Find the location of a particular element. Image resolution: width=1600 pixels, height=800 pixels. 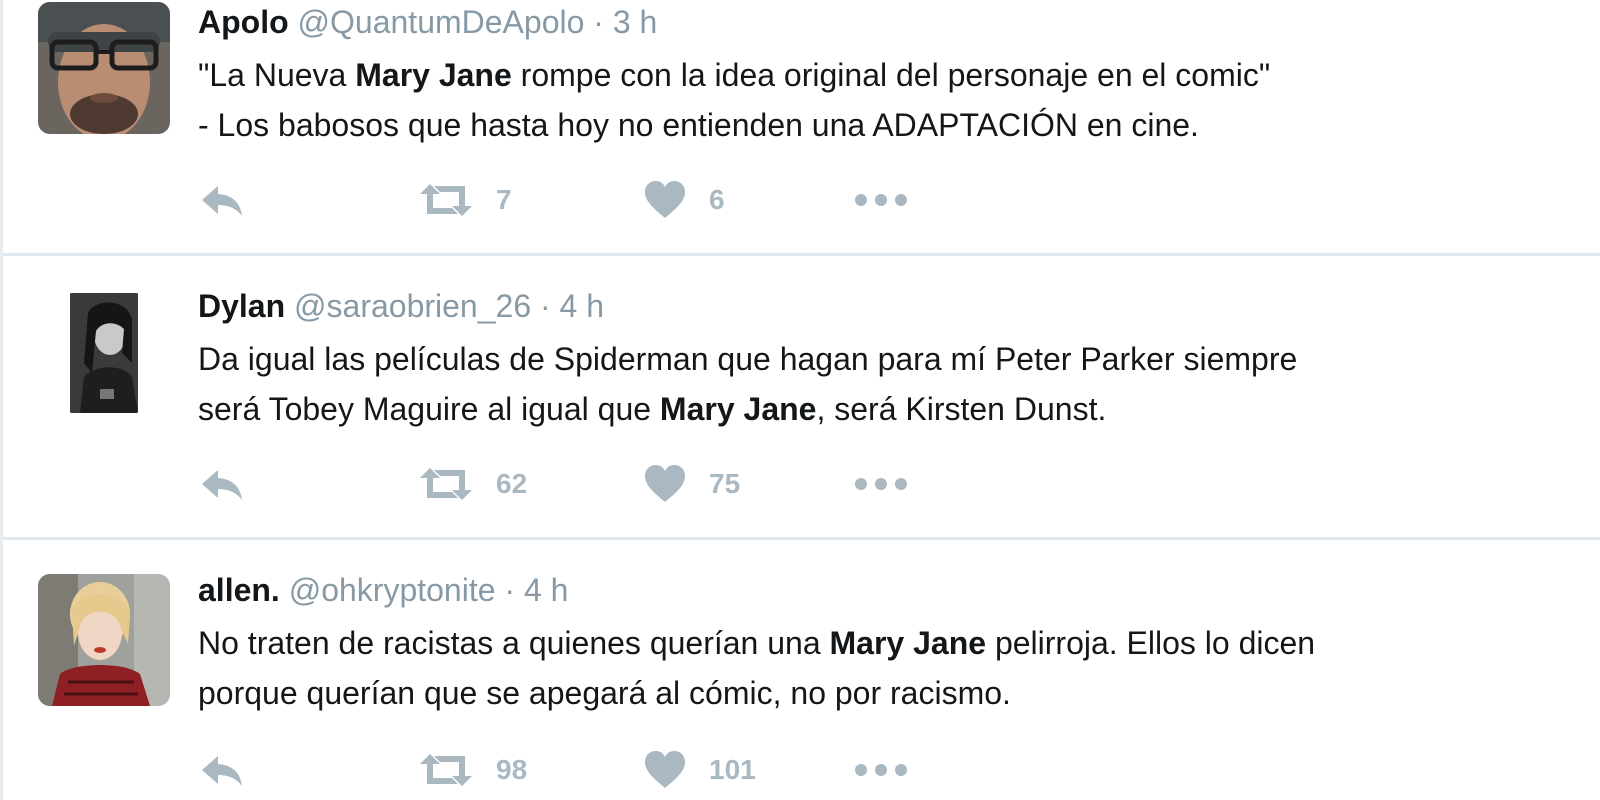

retweet-button: 7 is located at coordinates (465, 200).